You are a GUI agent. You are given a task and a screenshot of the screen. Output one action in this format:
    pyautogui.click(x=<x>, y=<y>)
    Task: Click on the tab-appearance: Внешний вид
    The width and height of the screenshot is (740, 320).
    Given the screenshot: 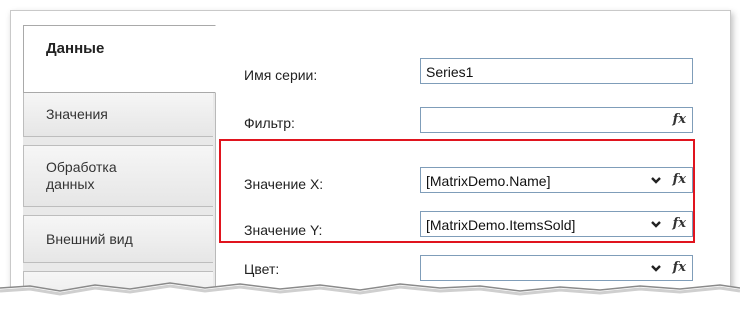 What is the action you would take?
    pyautogui.click(x=118, y=239)
    